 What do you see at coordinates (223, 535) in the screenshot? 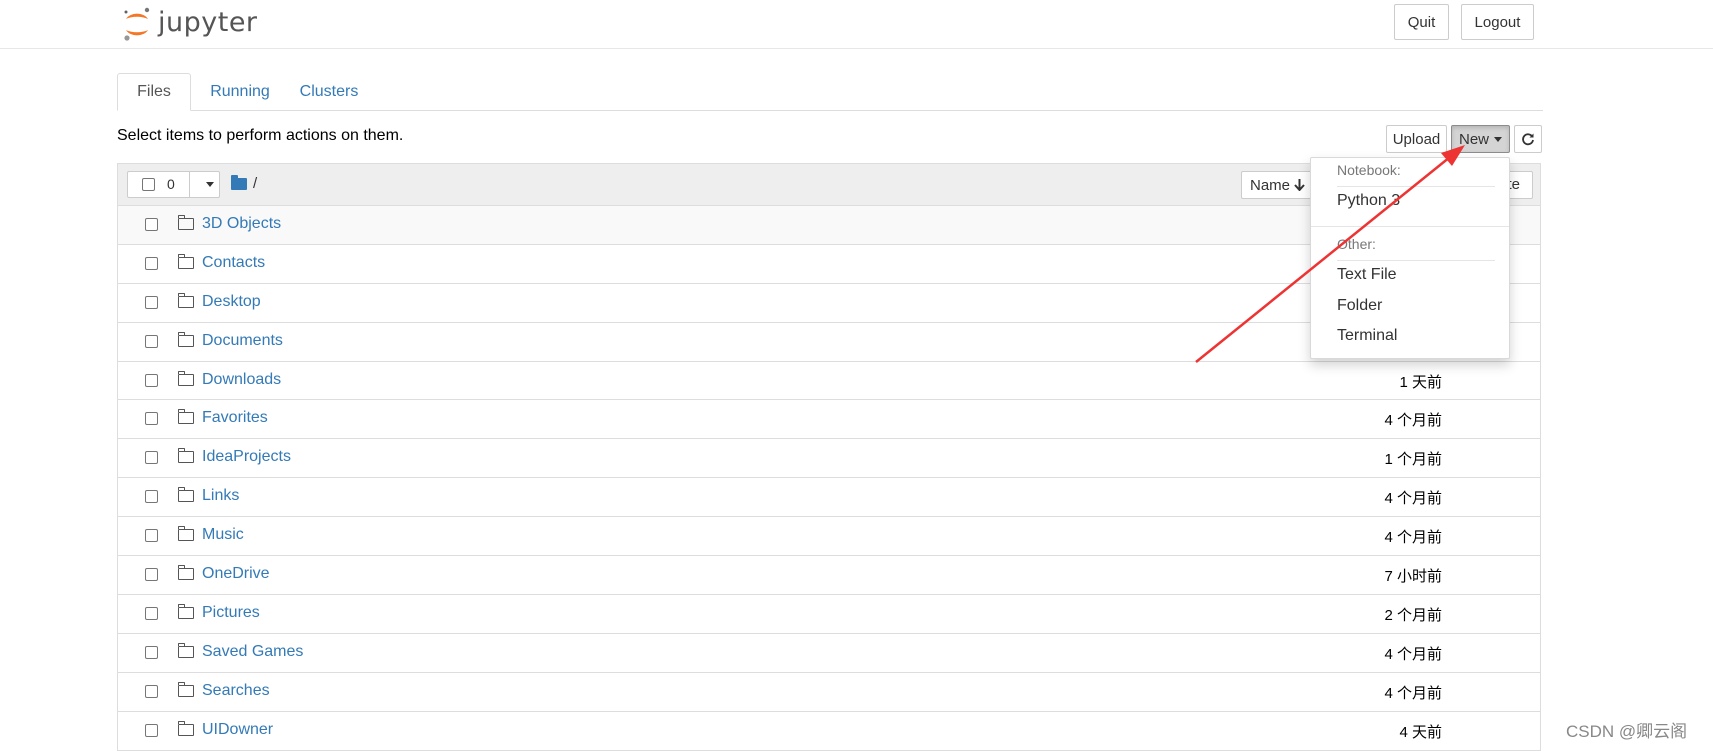
I see `file-name-link: Music` at bounding box center [223, 535].